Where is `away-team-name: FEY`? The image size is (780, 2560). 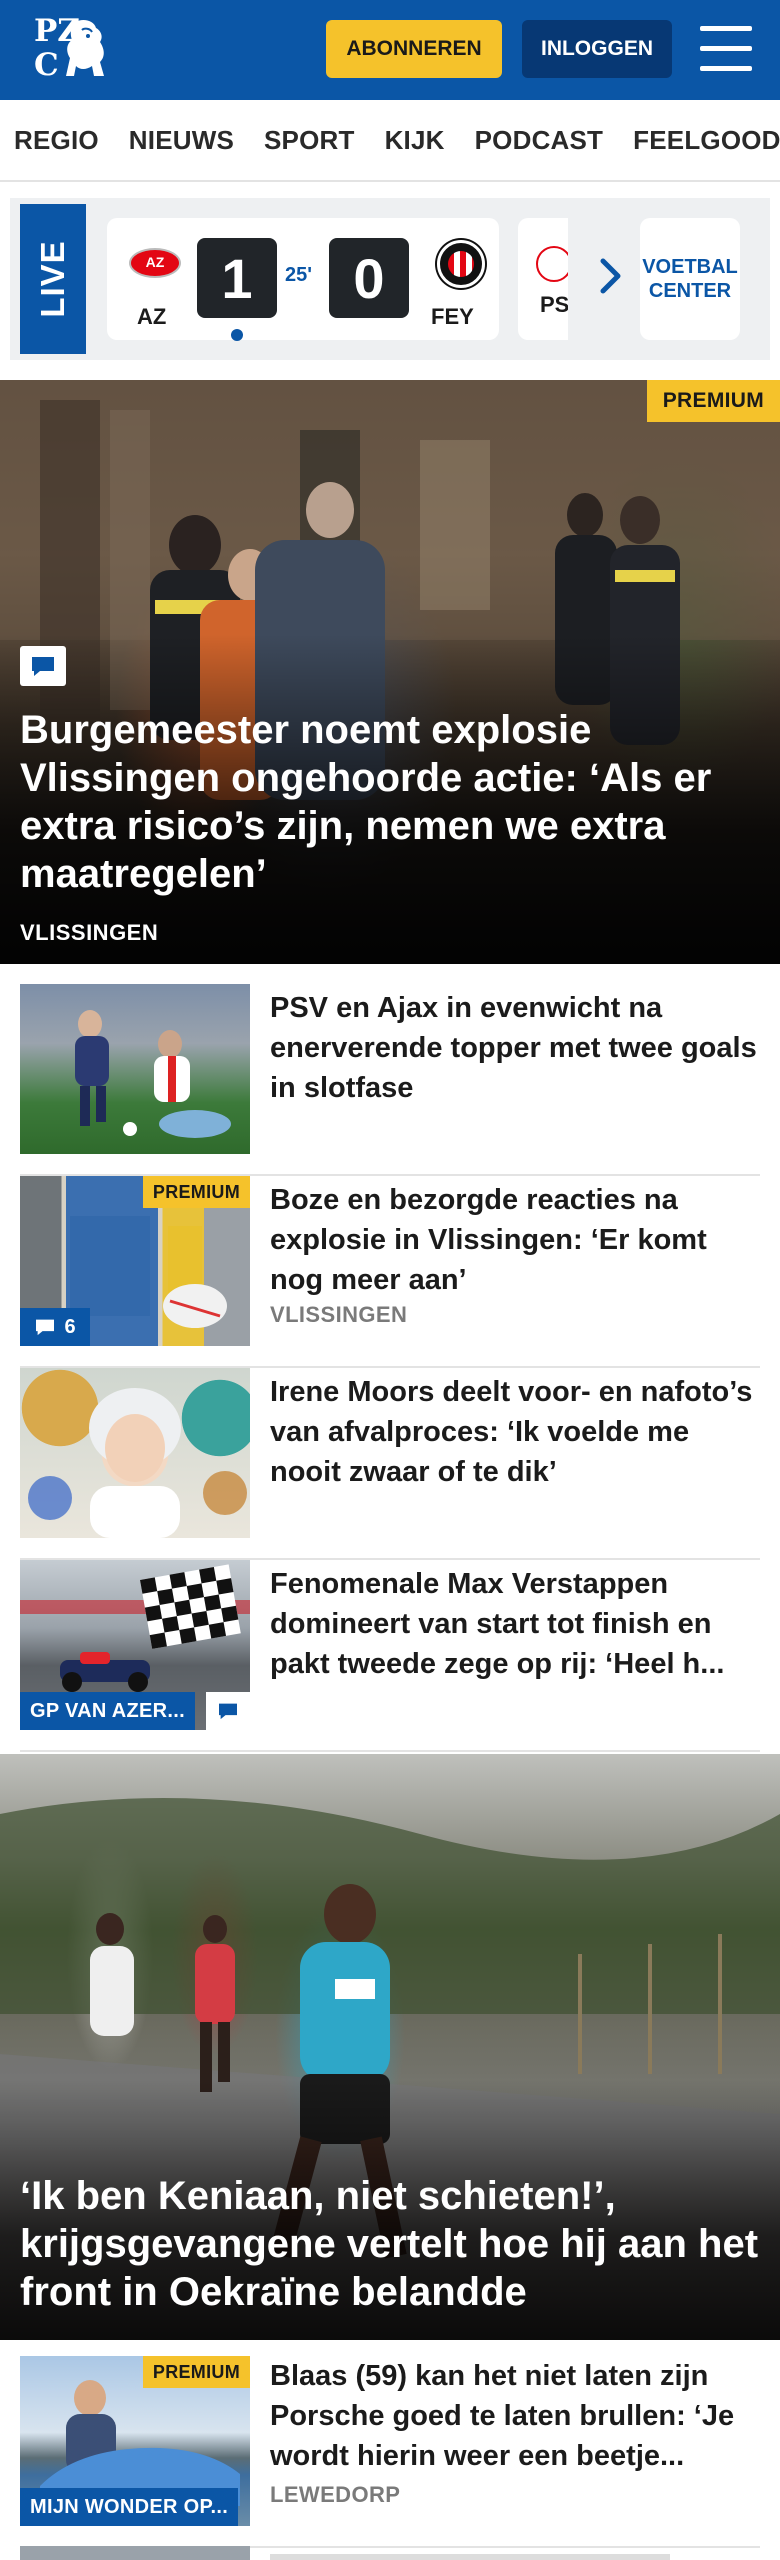
away-team-name: FEY is located at coordinates (452, 316).